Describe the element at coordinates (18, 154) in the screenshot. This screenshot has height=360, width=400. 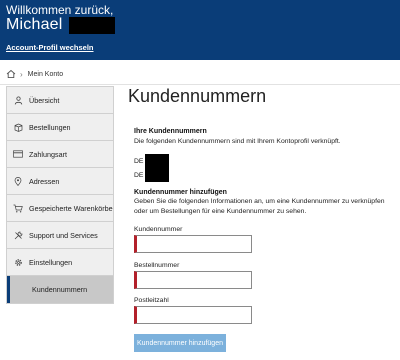
I see `card-icon` at that location.